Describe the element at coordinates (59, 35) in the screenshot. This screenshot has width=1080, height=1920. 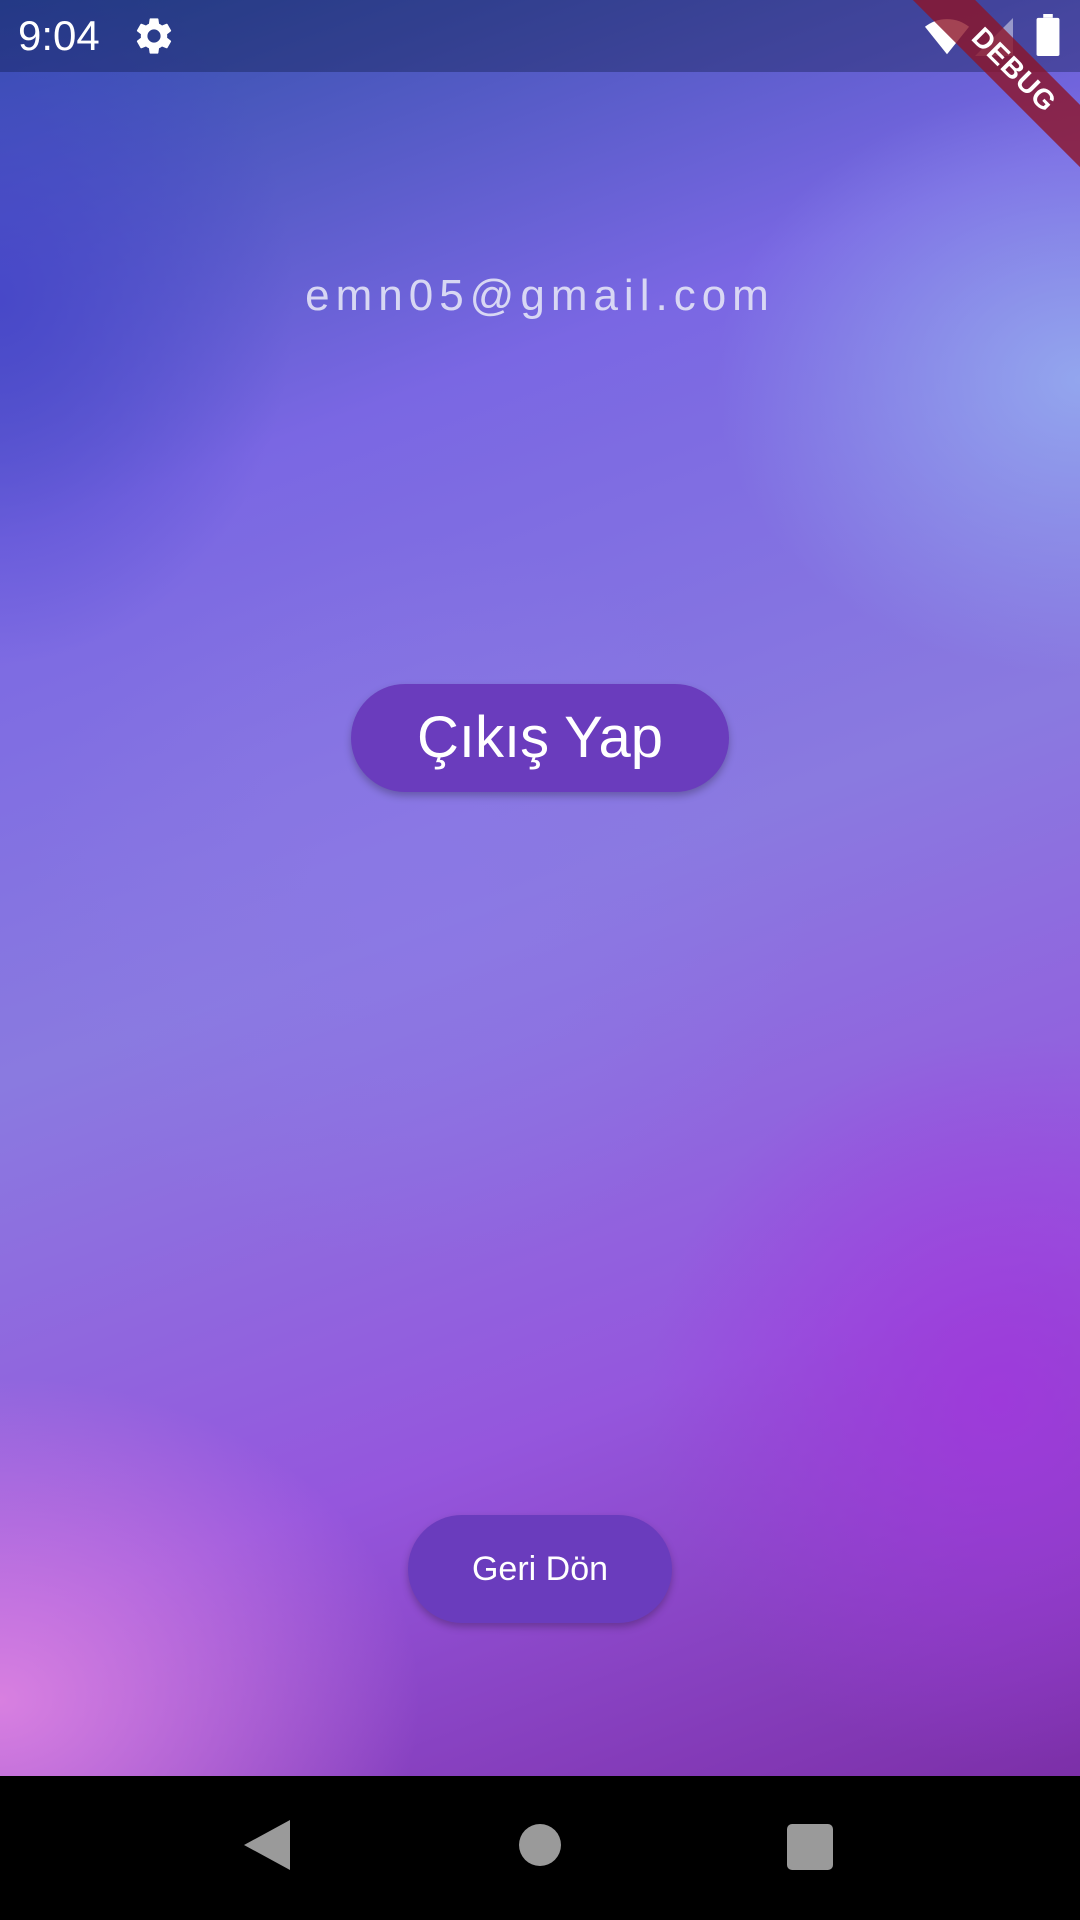
I see `status-time: 9:04` at that location.